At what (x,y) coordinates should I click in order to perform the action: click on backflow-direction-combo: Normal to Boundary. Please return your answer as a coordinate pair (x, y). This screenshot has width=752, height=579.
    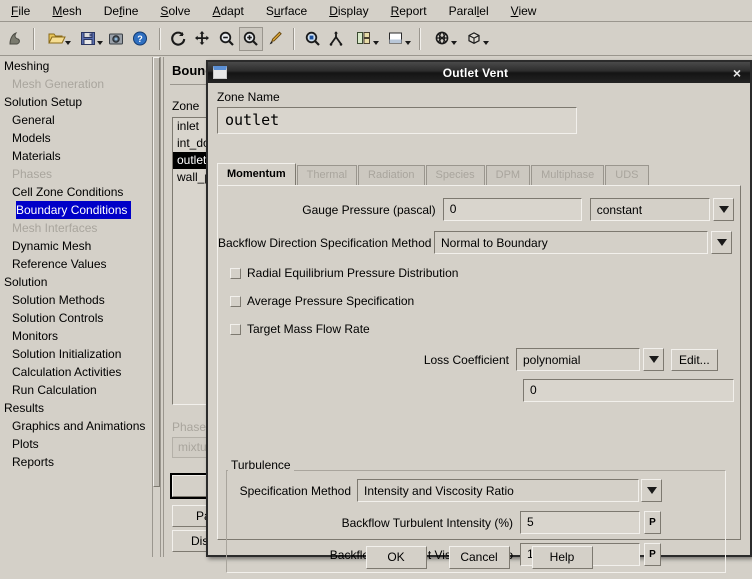
    Looking at the image, I should click on (571, 242).